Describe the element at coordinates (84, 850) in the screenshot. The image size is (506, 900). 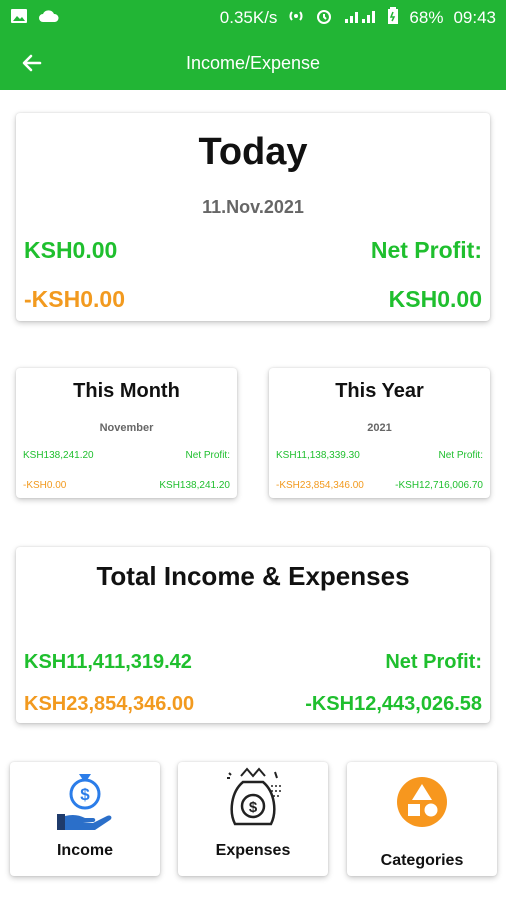
I see `income-label: Income` at that location.